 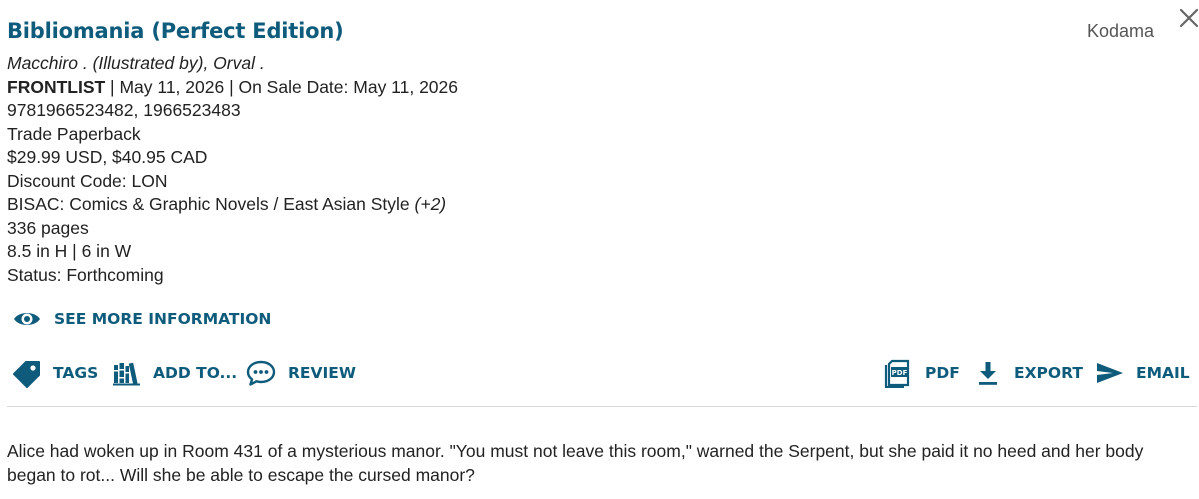 I want to click on see-more-information-button: SEE MORE INFORMATION, so click(x=142, y=319).